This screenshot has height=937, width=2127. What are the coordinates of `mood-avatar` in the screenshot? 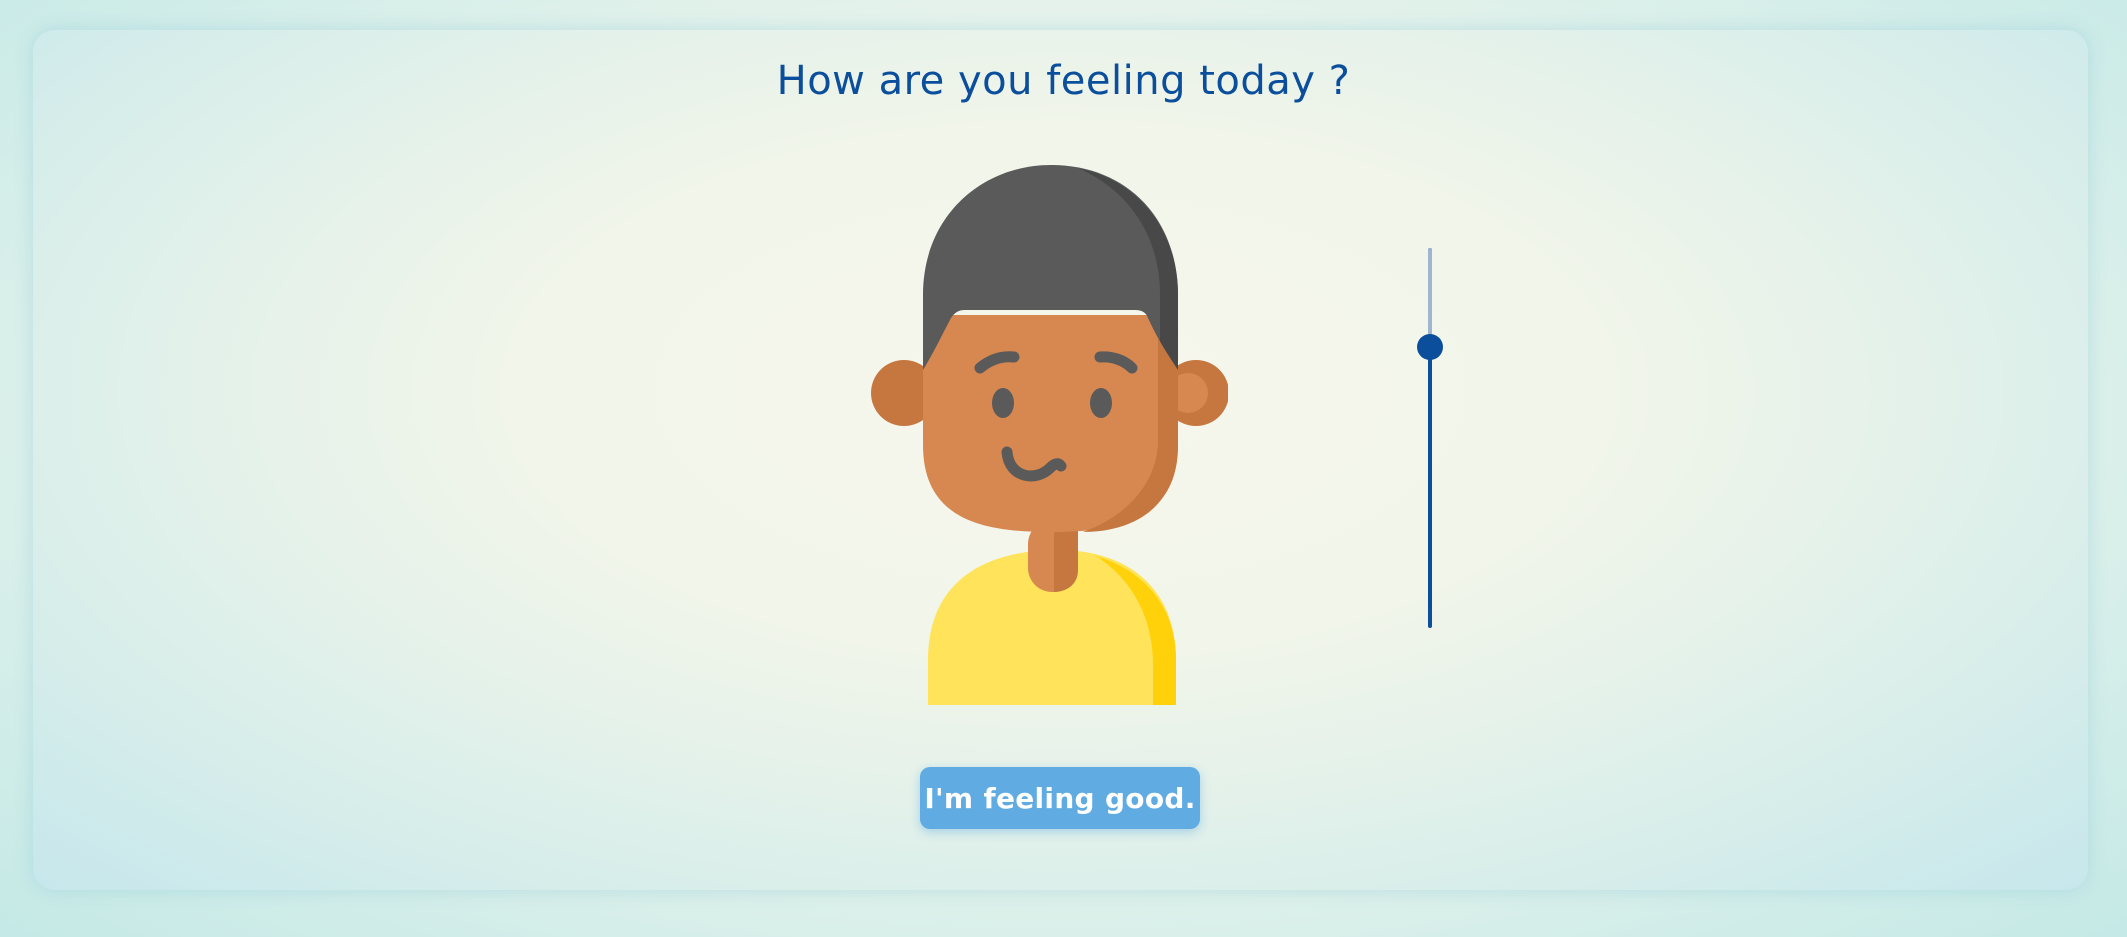 It's located at (1048, 440).